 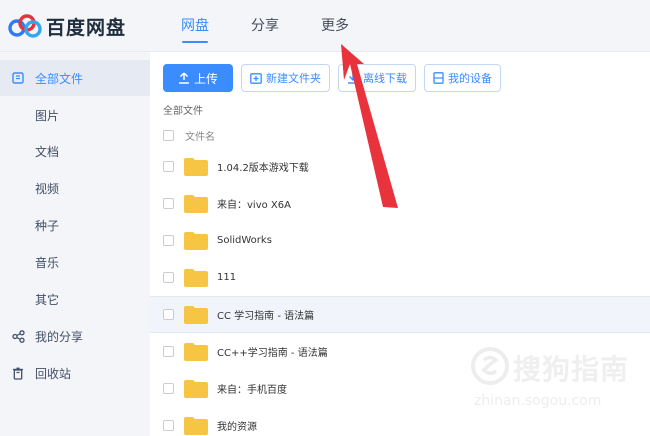 What do you see at coordinates (244, 240) in the screenshot?
I see `file-name: SolidWorks` at bounding box center [244, 240].